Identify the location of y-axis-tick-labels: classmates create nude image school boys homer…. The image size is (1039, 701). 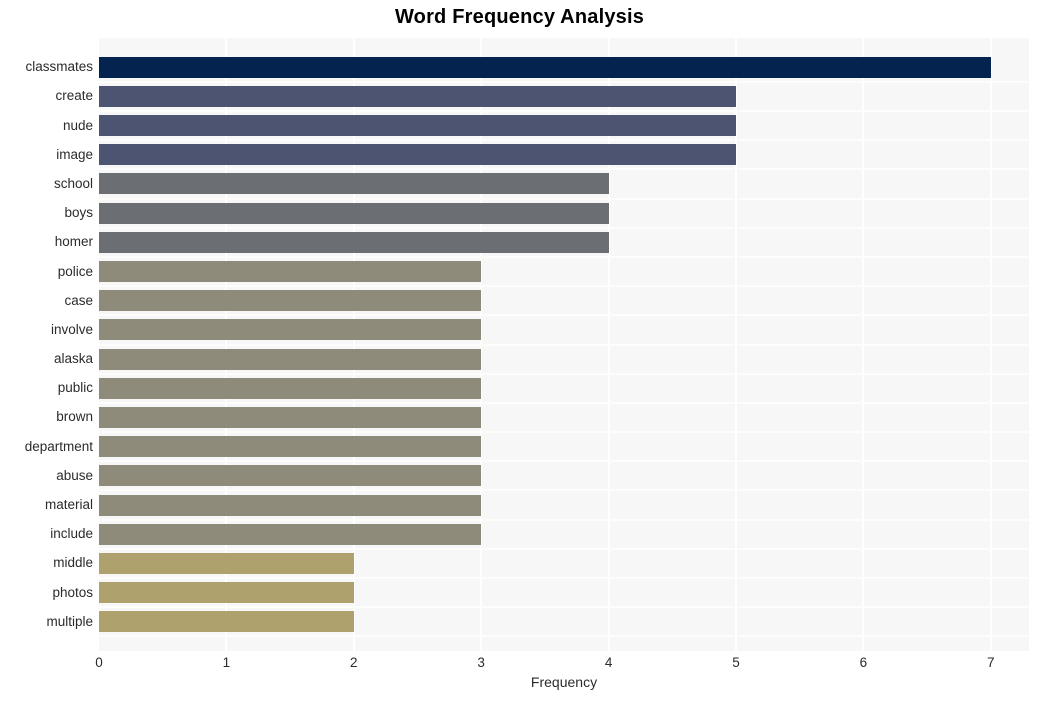
(46, 344).